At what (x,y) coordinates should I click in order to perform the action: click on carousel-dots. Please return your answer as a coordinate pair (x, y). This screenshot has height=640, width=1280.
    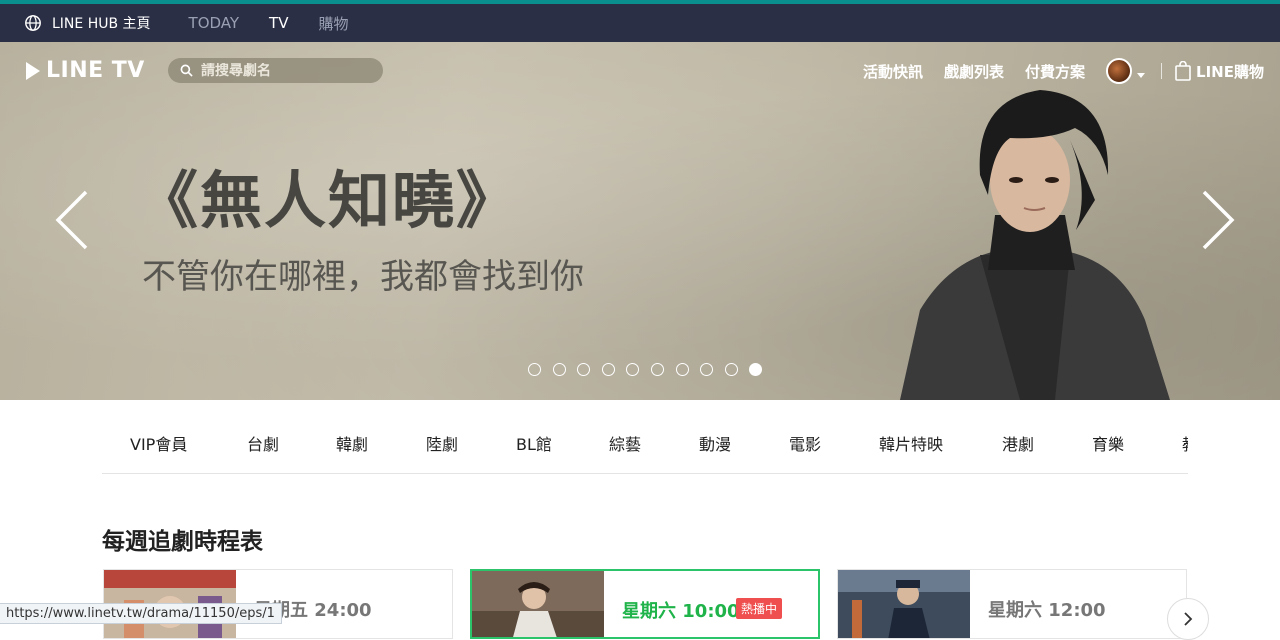
    Looking at the image, I should click on (651, 369).